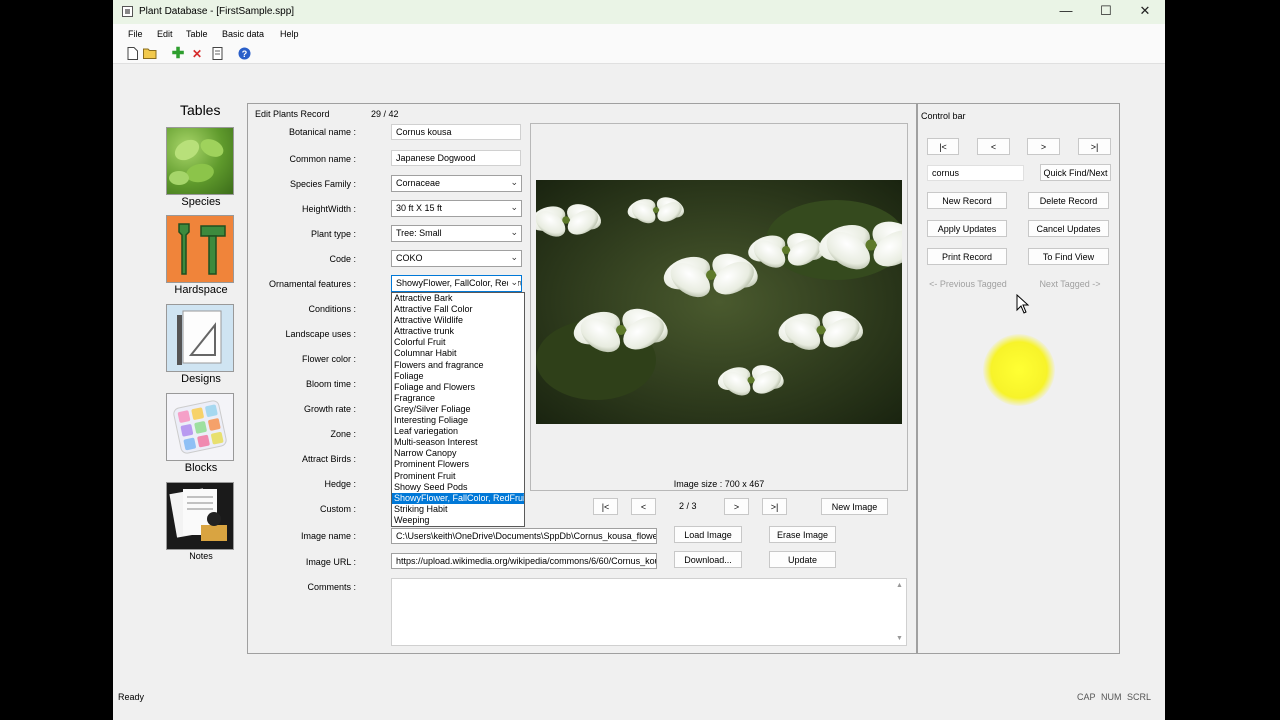 The width and height of the screenshot is (1280, 720). I want to click on menu-edit: Edit, so click(165, 34).